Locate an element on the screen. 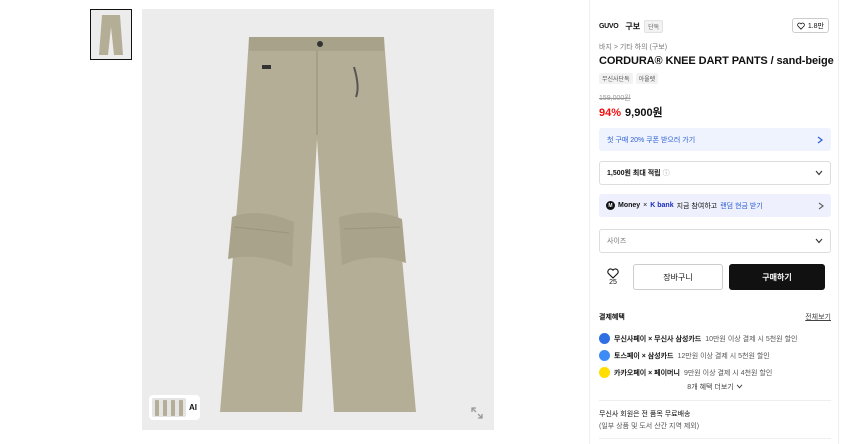  benefit-name: 카카오페이 × 페이머니 is located at coordinates (647, 373).